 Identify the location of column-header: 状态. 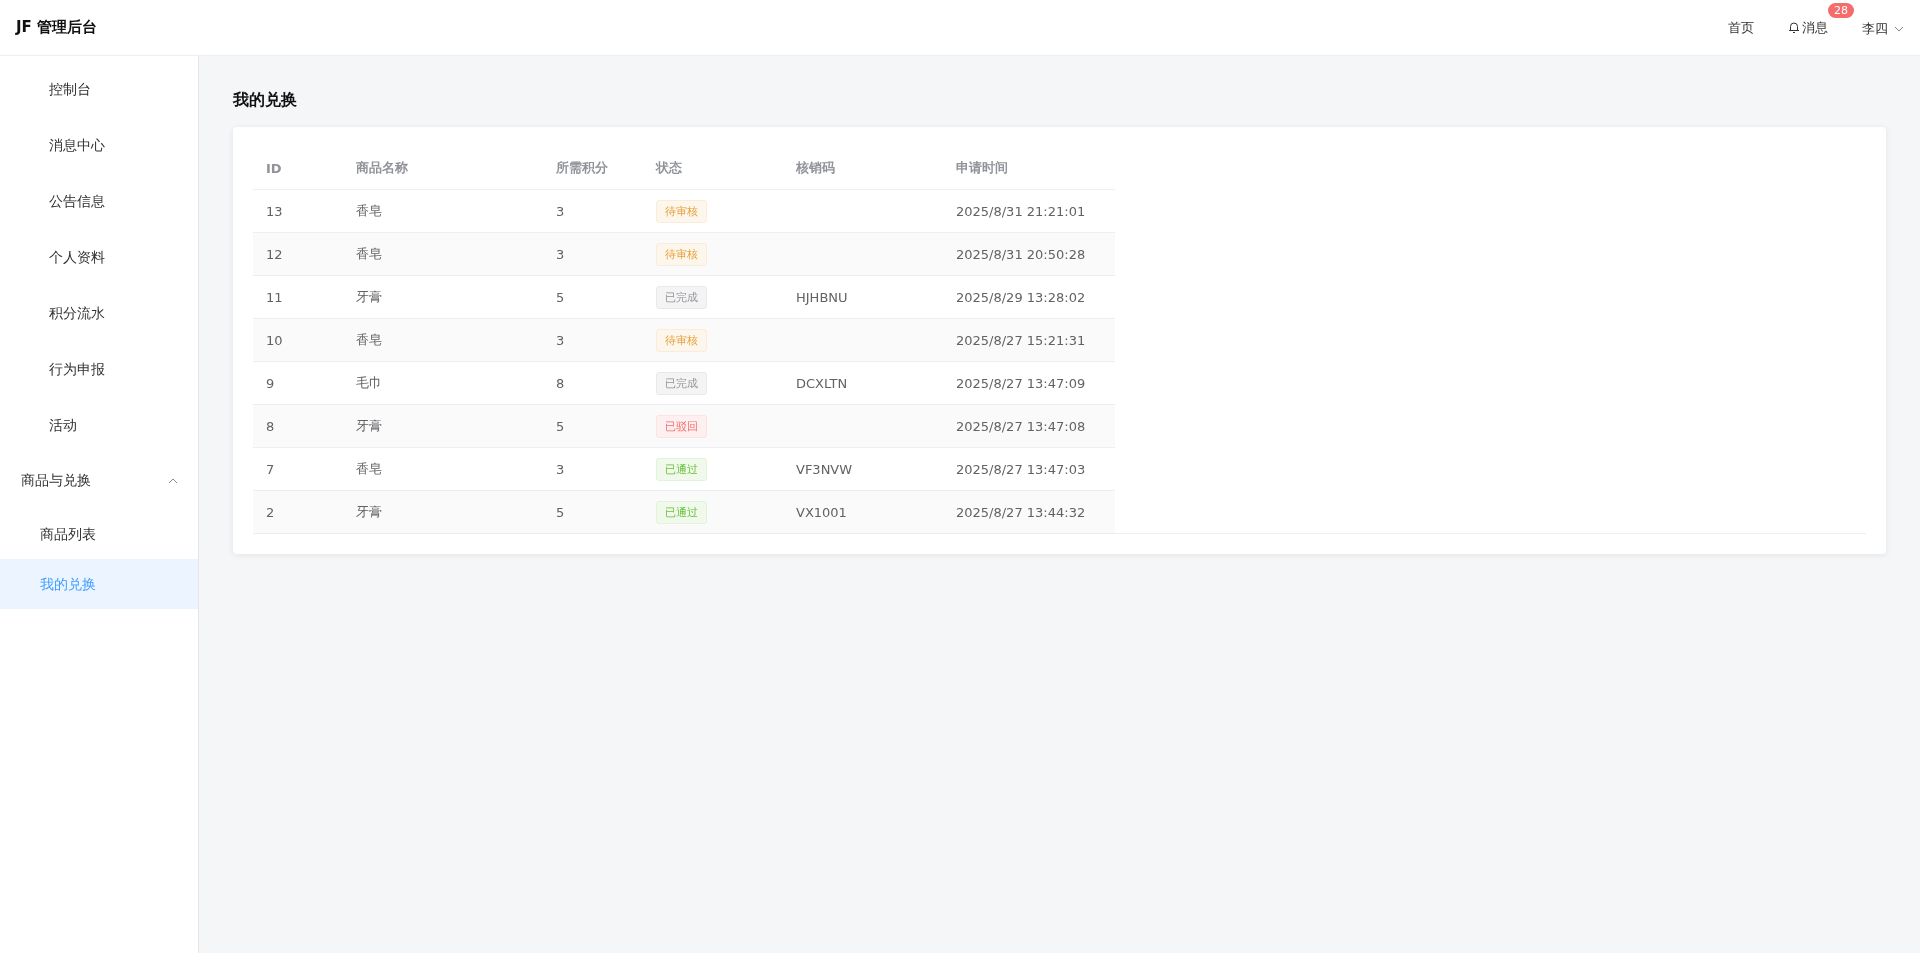
(713, 168).